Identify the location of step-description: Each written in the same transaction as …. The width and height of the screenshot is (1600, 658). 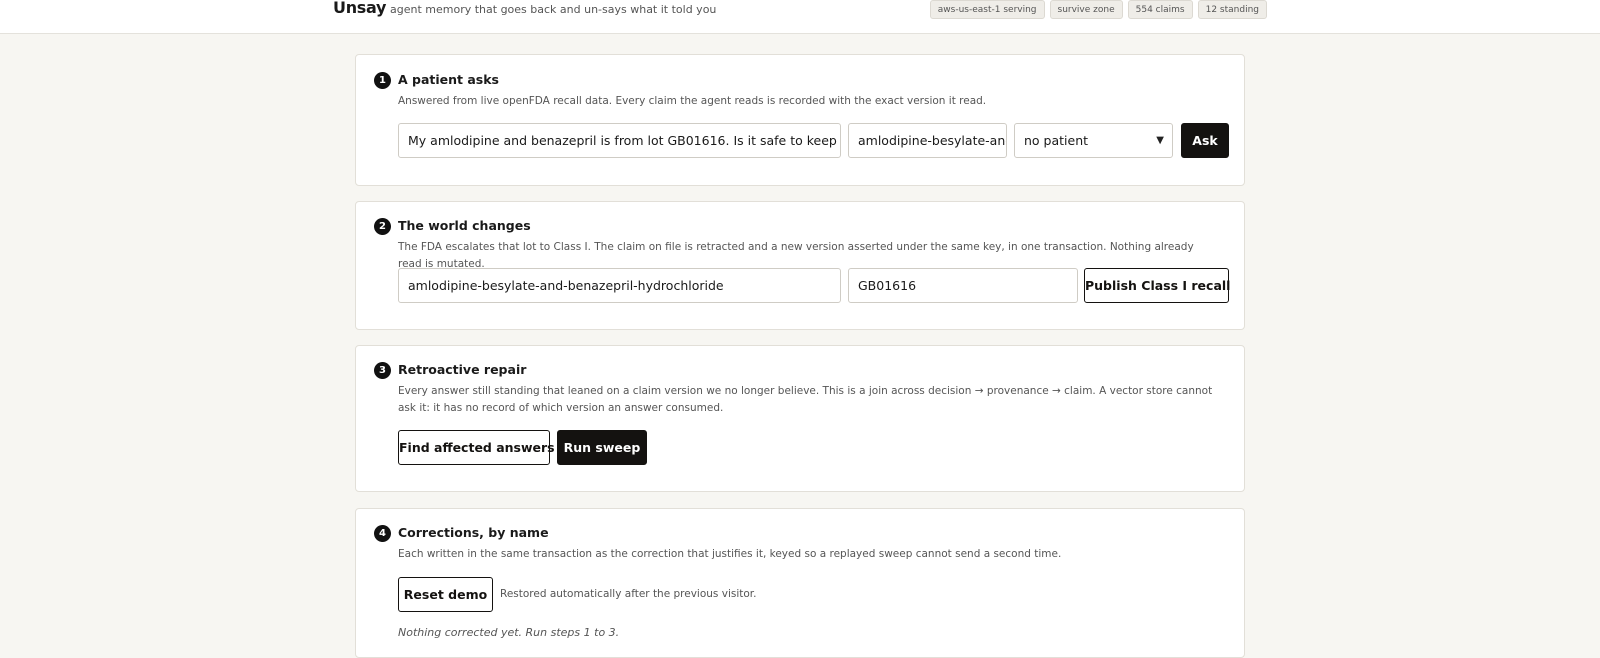
(730, 554).